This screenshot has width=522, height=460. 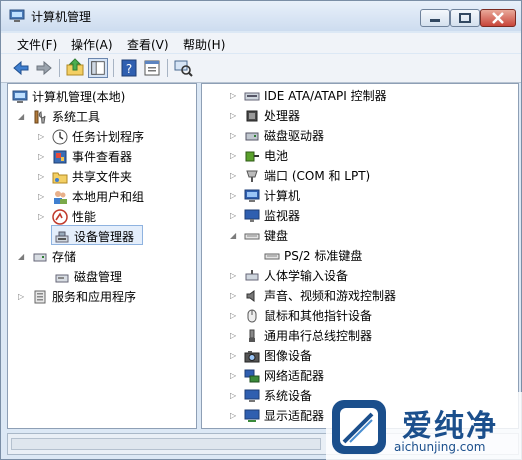 I want to click on device-label: 计算机, so click(x=282, y=196).